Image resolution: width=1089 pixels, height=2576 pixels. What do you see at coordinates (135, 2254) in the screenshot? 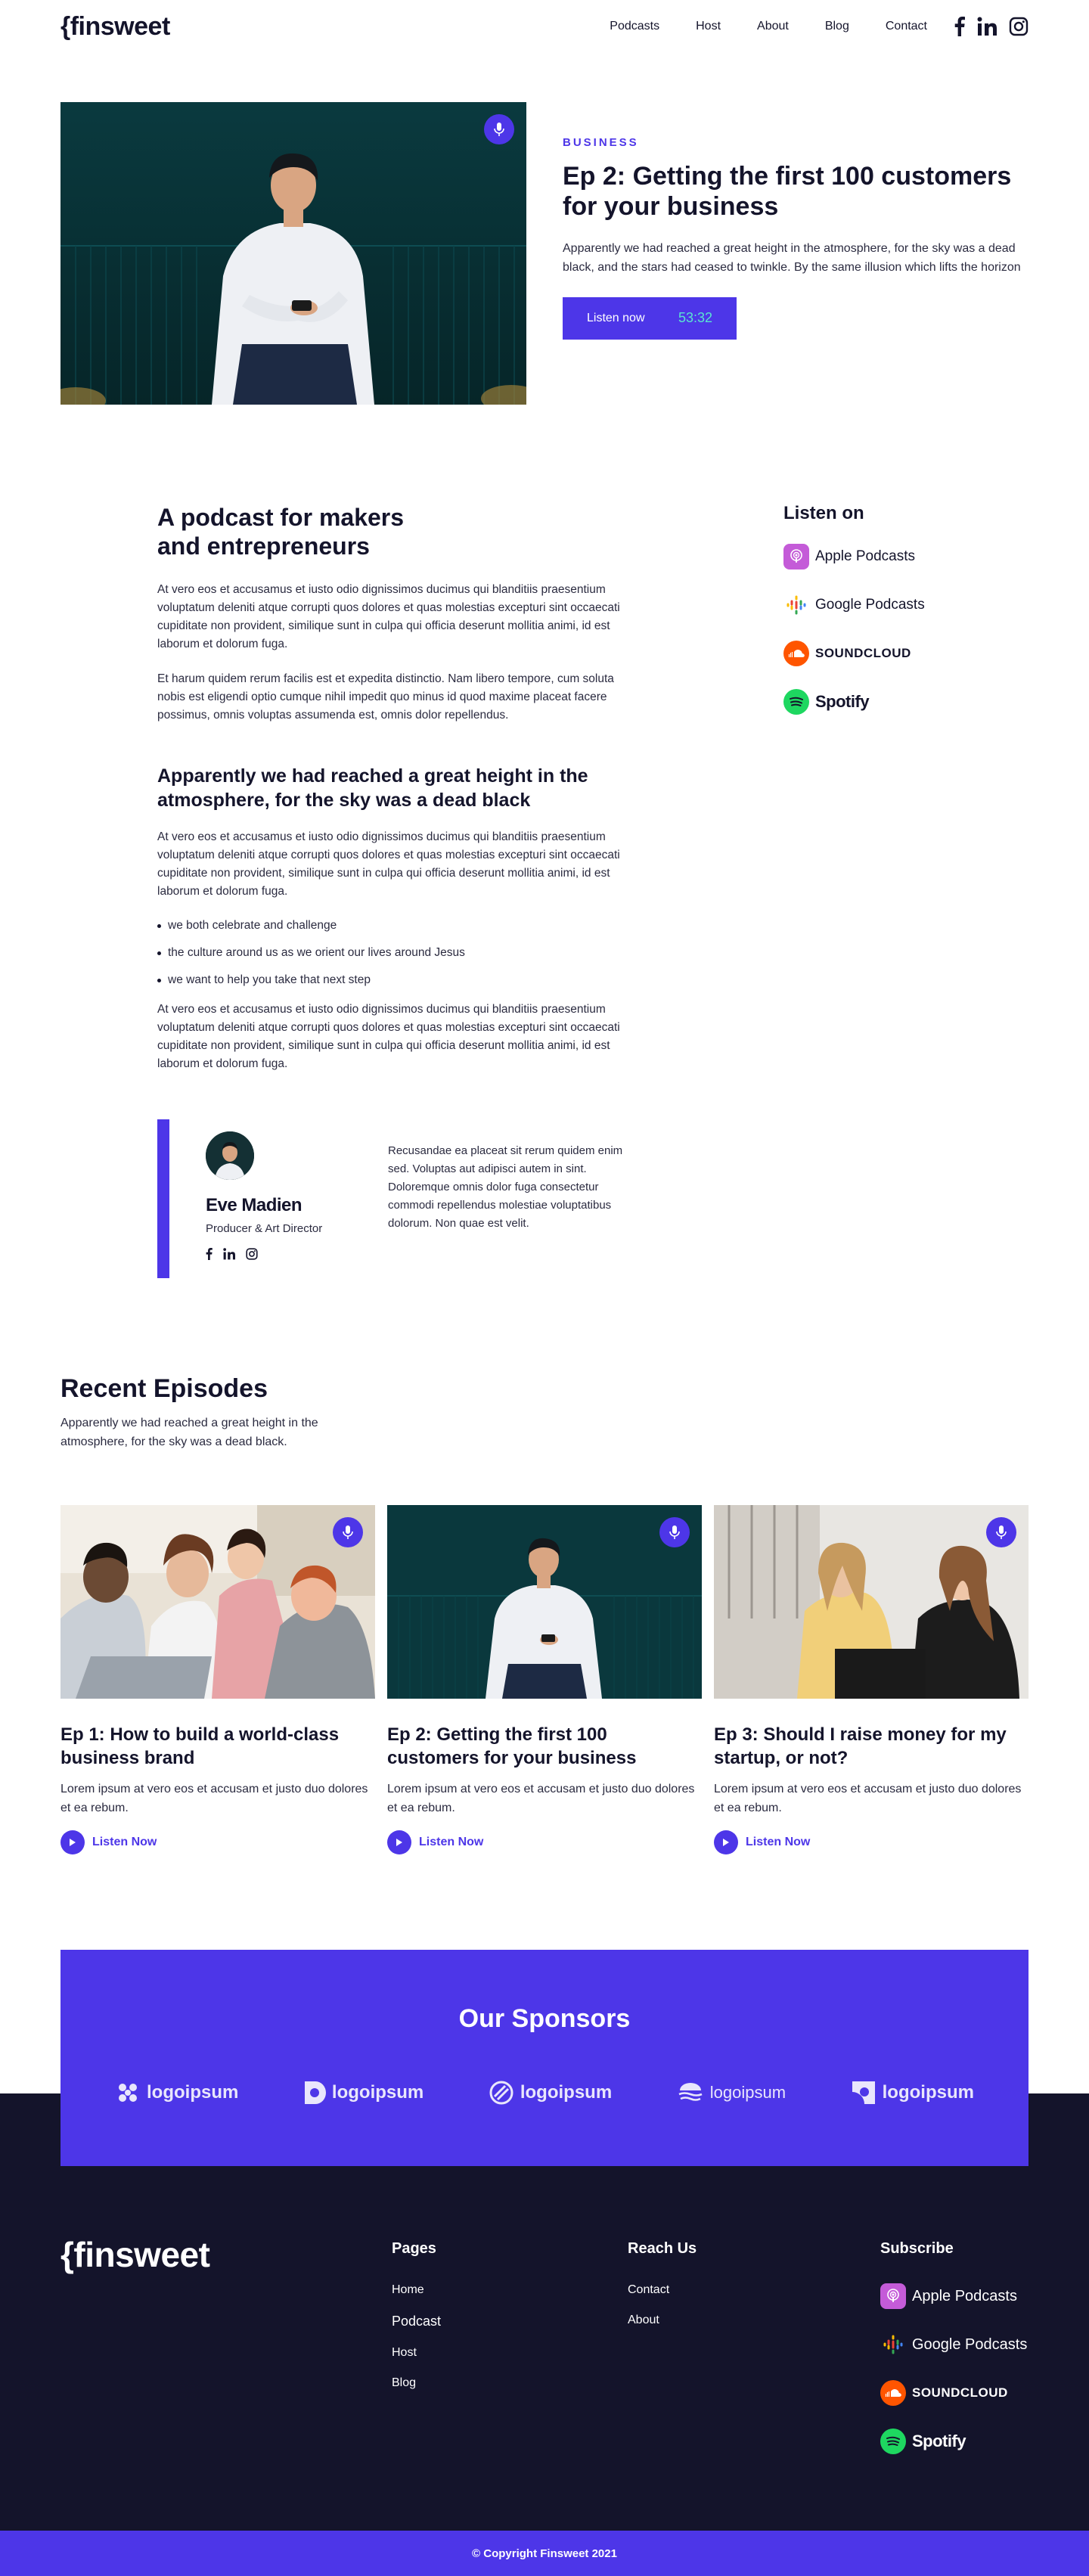
I see `footer-logo: {finsweet` at bounding box center [135, 2254].